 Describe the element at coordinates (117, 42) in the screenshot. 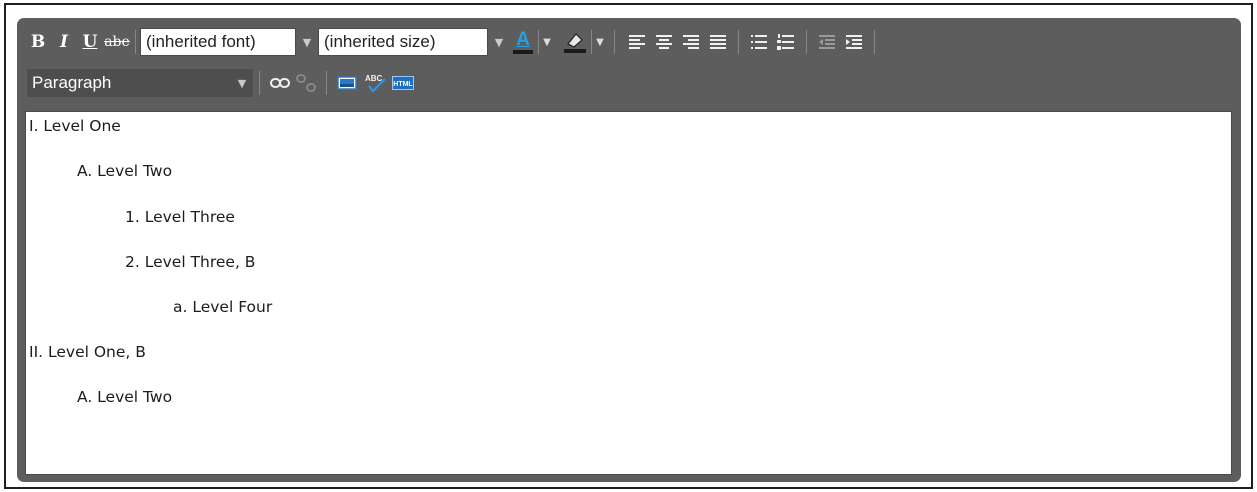

I see `strikethrough-button: abe` at that location.